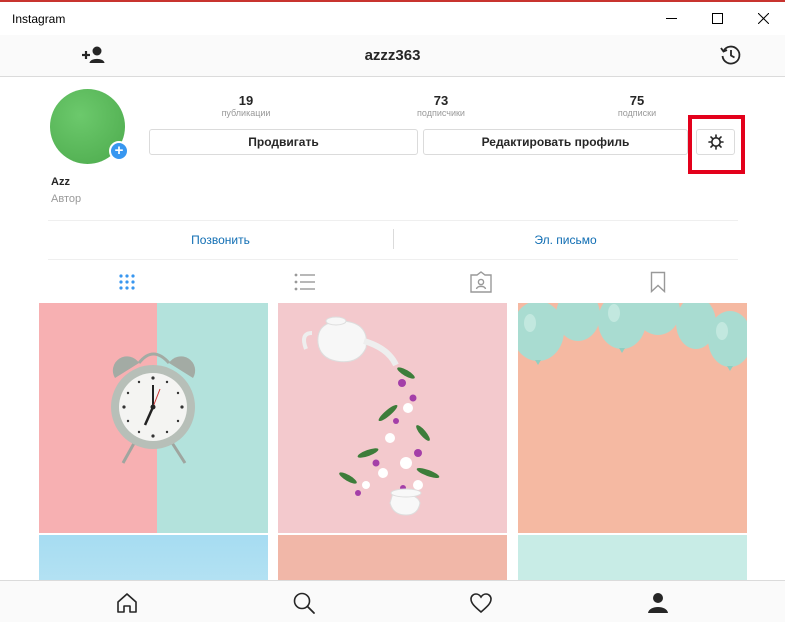  I want to click on tab-saved, so click(658, 282).